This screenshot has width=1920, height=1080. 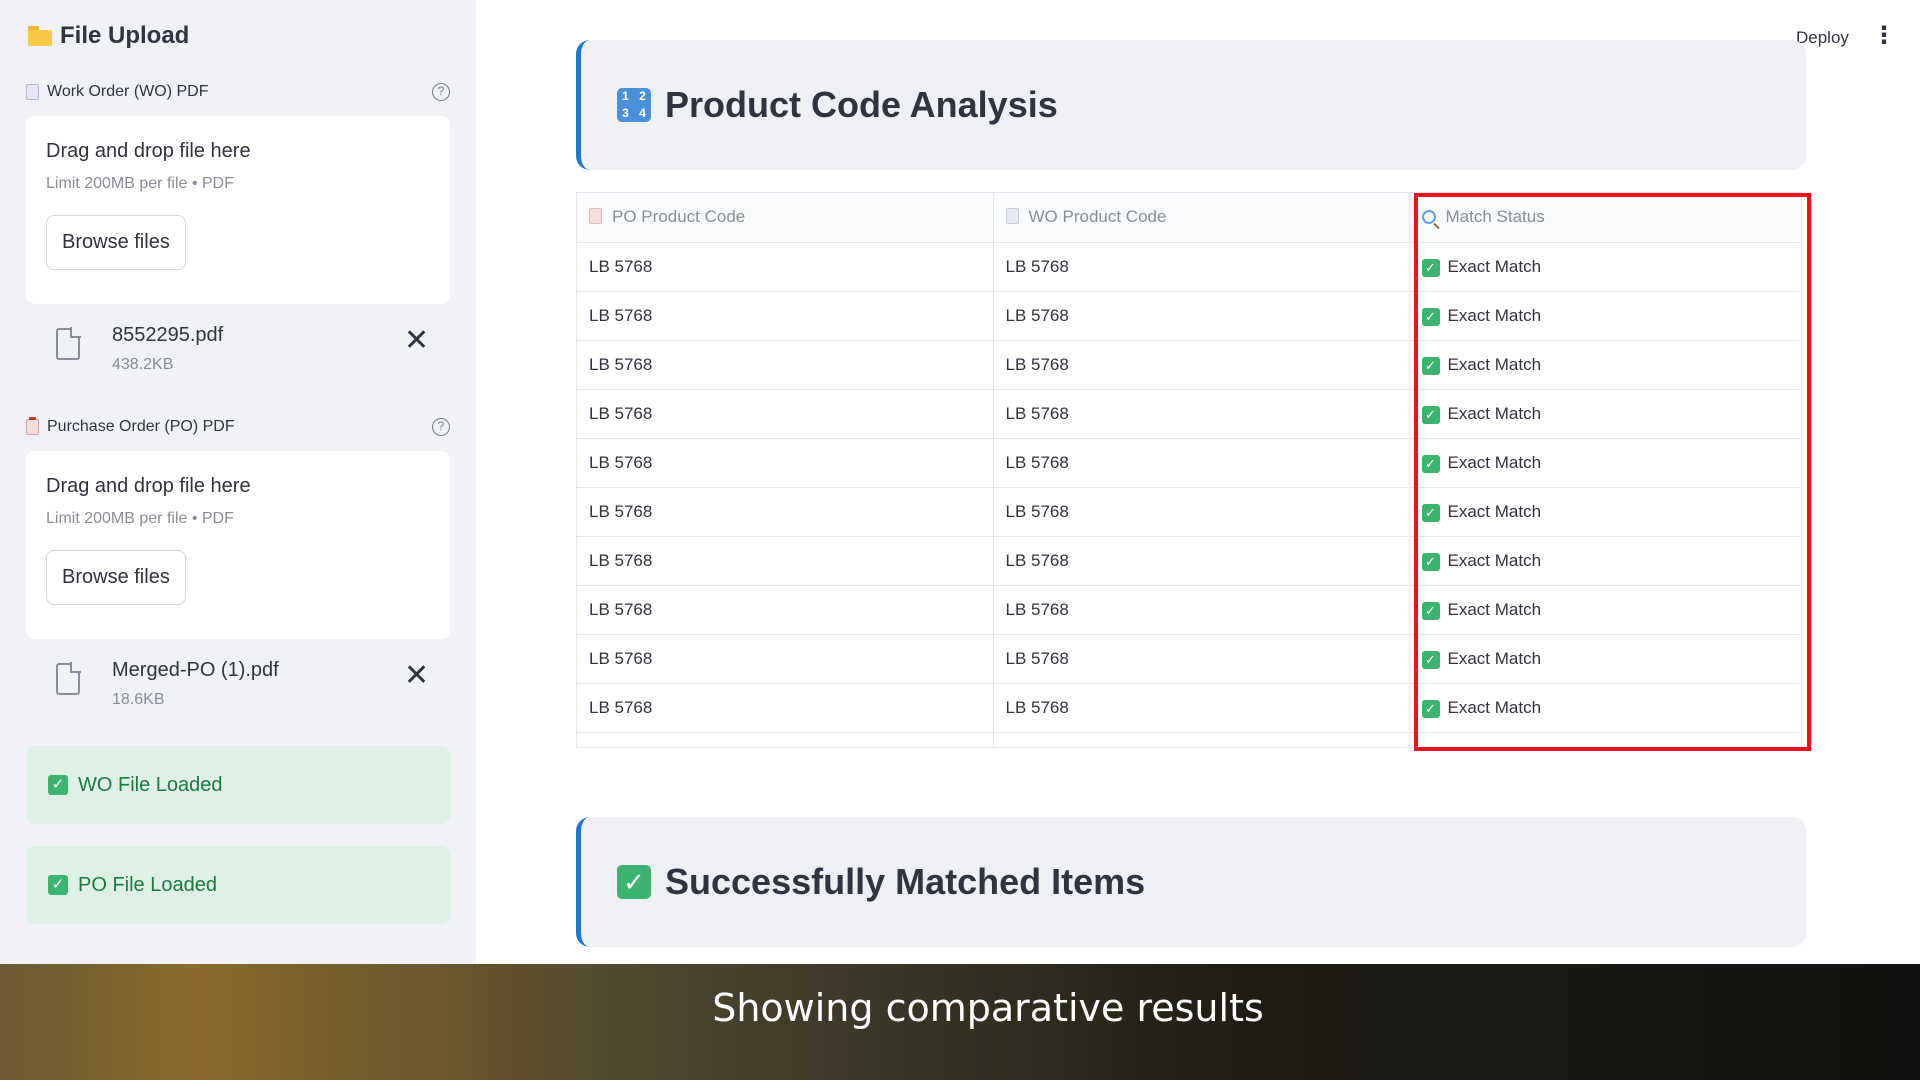 I want to click on po-file-name: Merged-PO (1).pdf, so click(x=195, y=670).